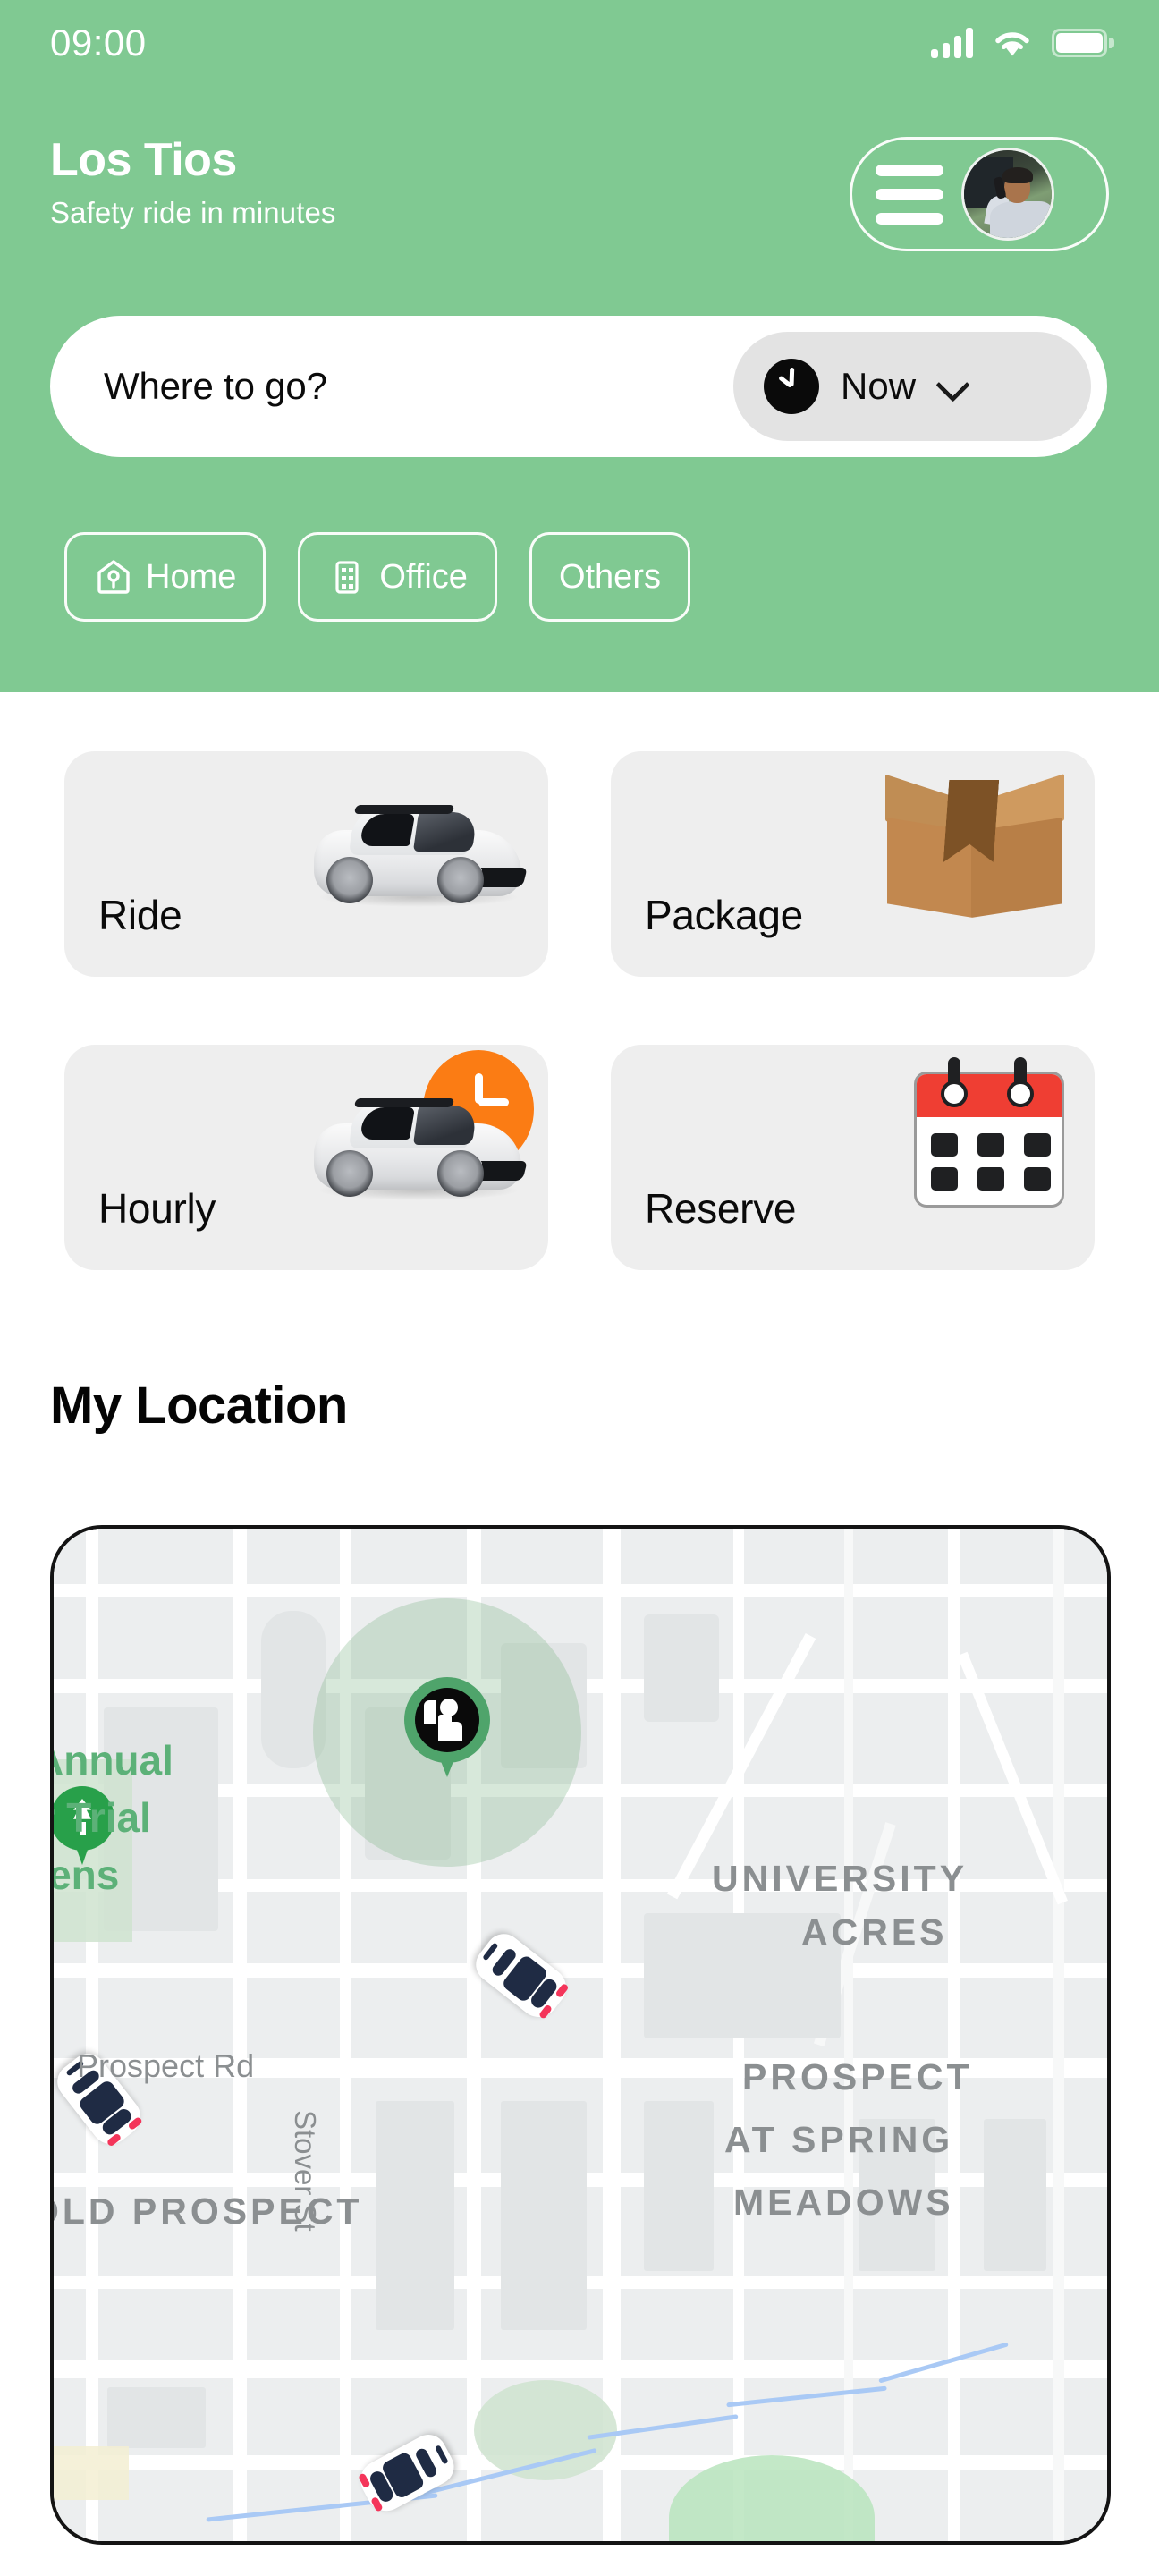 The height and width of the screenshot is (2576, 1159). Describe the element at coordinates (839, 2139) in the screenshot. I see `map-area-label-at-spring: AT SPRING` at that location.